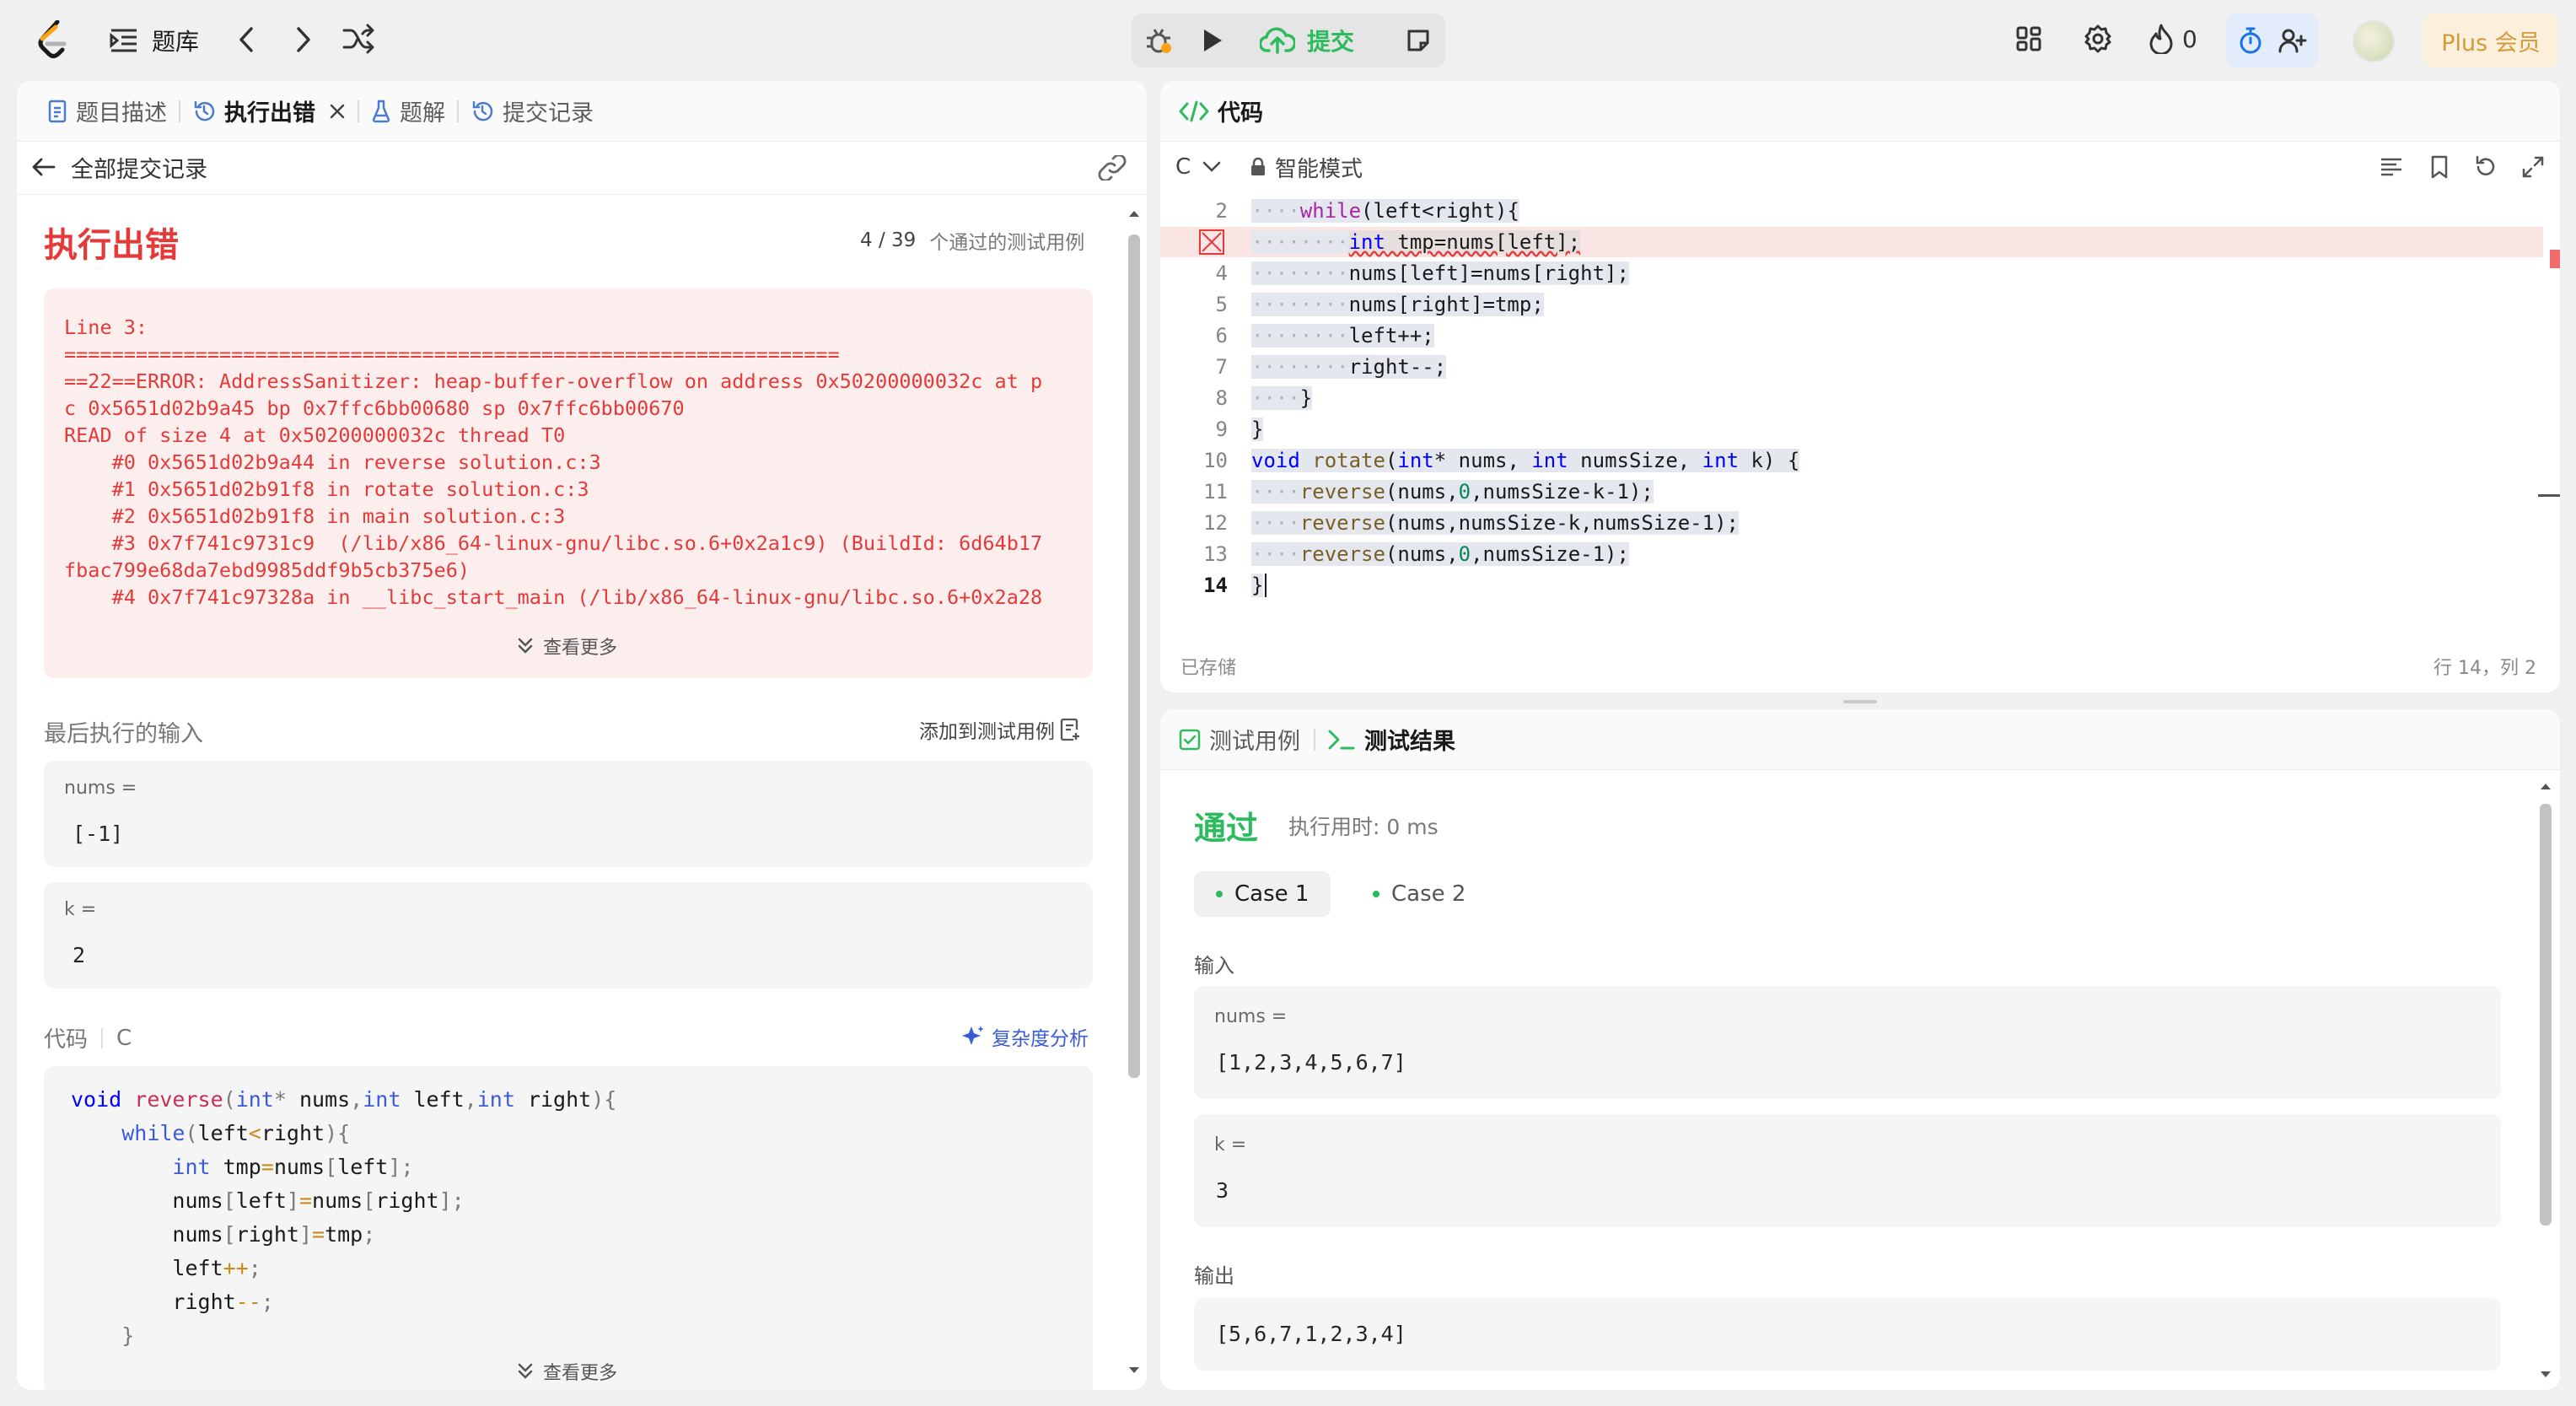  What do you see at coordinates (303, 39) in the screenshot?
I see `next-problem-icon` at bounding box center [303, 39].